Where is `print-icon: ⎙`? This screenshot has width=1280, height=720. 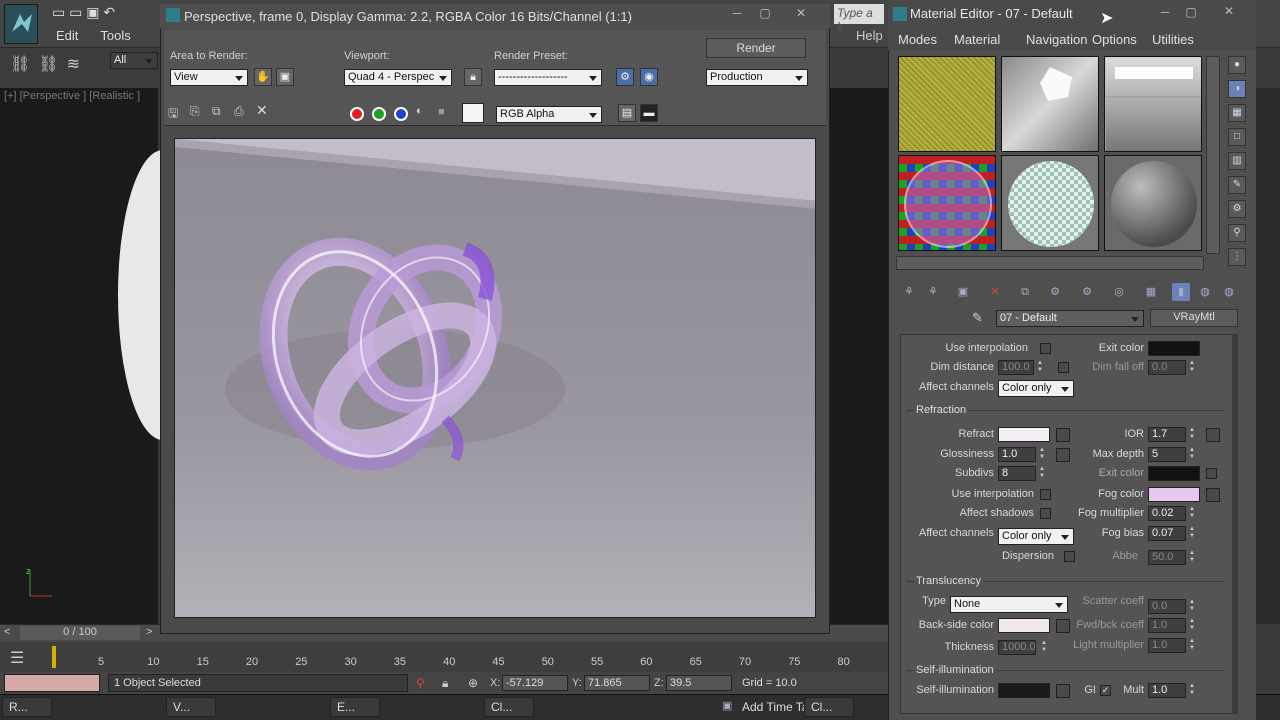 print-icon: ⎙ is located at coordinates (239, 111).